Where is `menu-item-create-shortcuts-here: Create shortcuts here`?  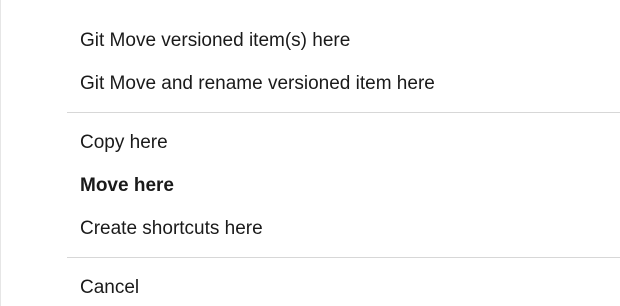 menu-item-create-shortcuts-here: Create shortcuts here is located at coordinates (350, 229).